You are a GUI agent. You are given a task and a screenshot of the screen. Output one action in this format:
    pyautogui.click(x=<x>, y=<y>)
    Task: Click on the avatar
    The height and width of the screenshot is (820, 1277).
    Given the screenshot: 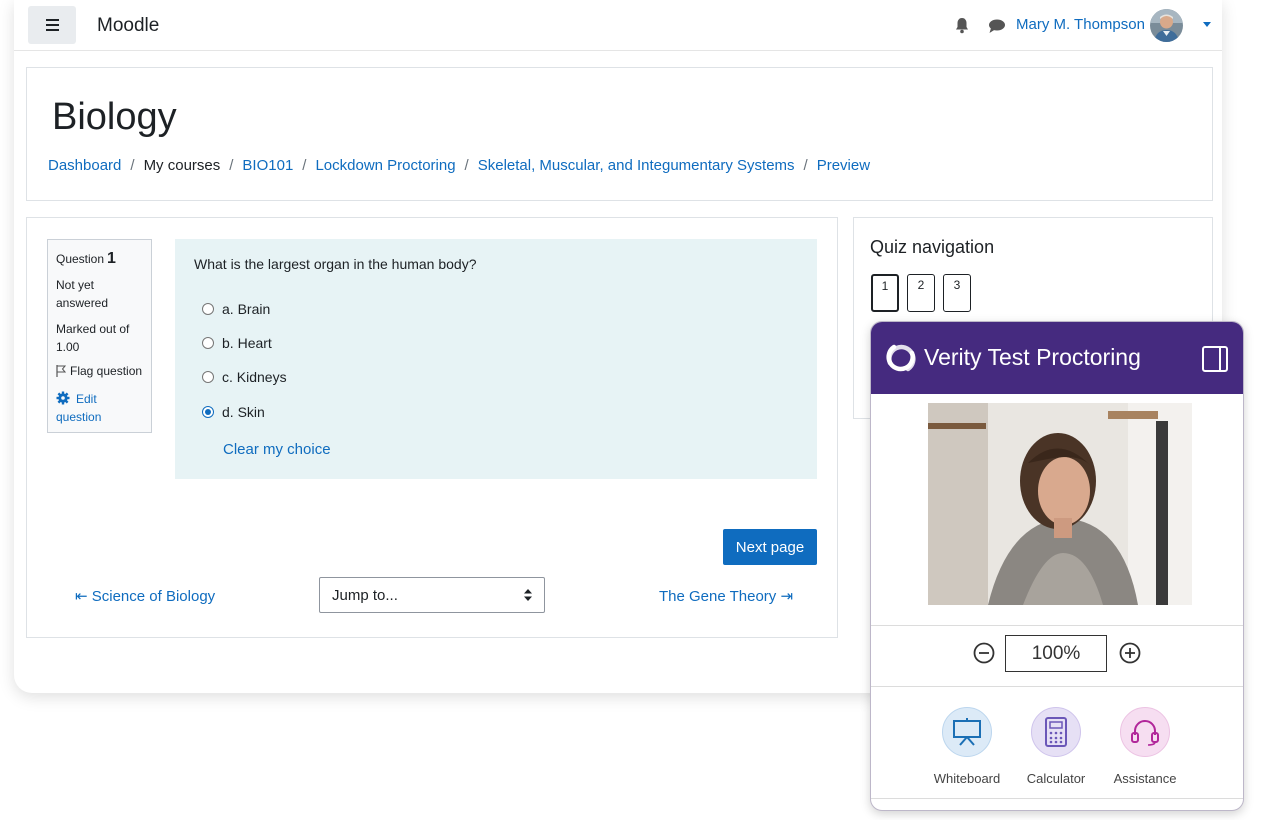 What is the action you would take?
    pyautogui.click(x=1166, y=25)
    